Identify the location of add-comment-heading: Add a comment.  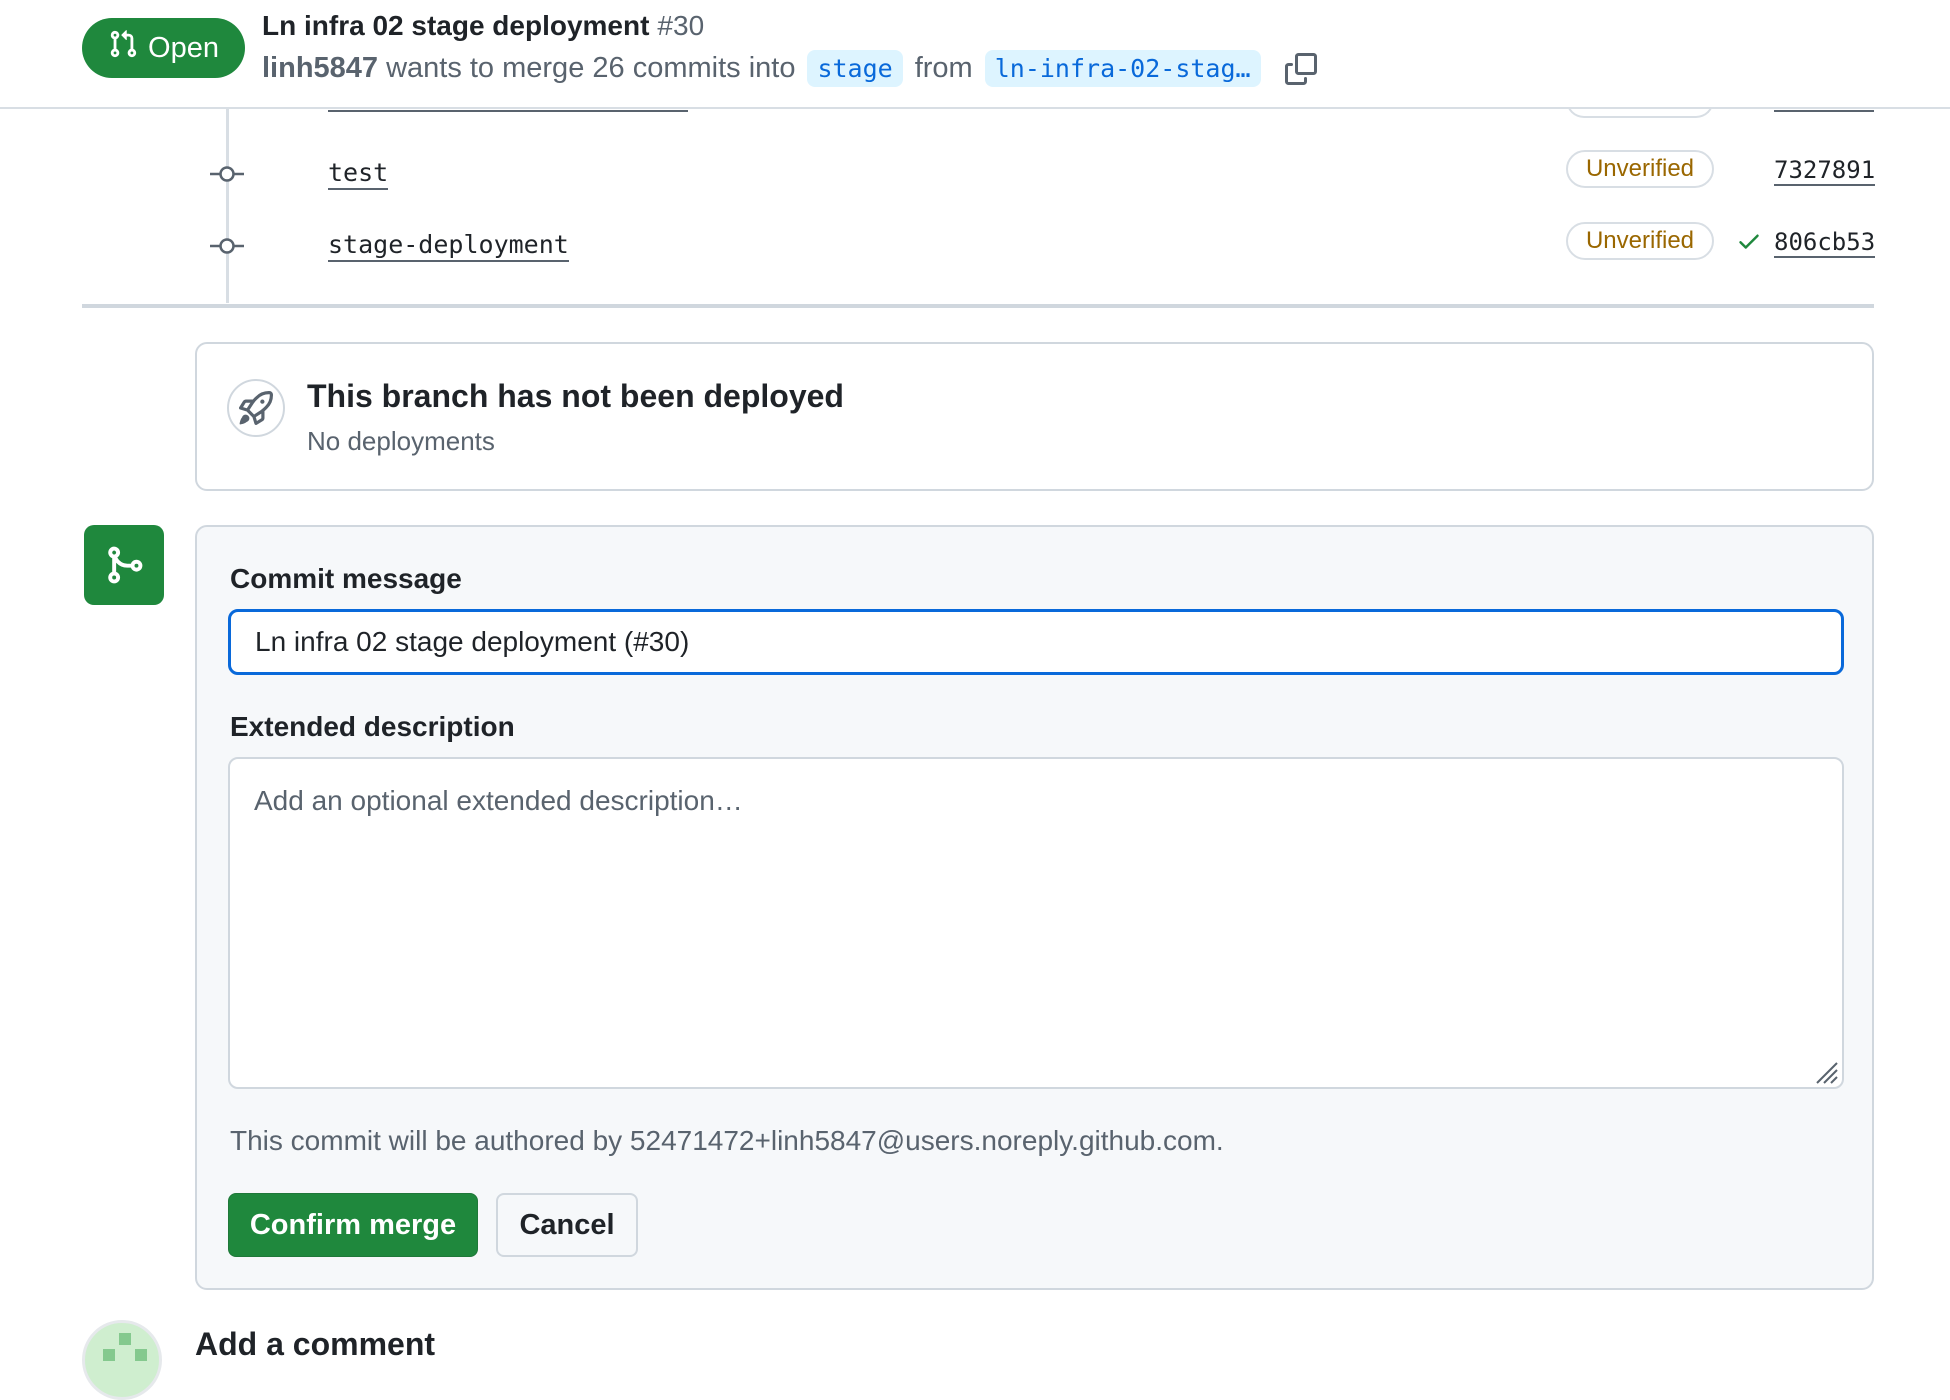
(315, 1344).